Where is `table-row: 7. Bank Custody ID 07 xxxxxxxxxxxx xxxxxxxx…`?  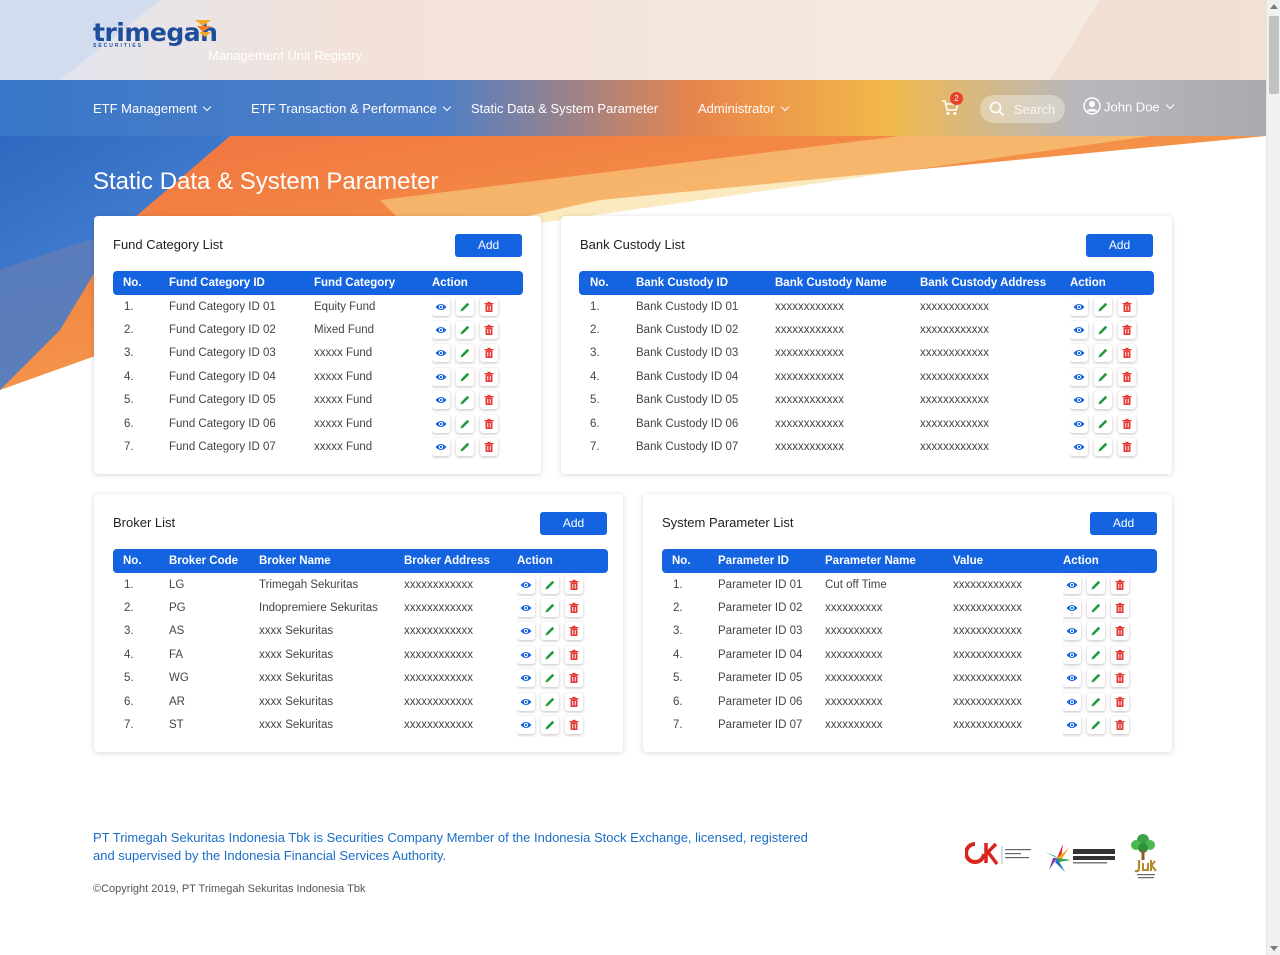 table-row: 7. Bank Custody ID 07 xxxxxxxxxxxx xxxxxxxx… is located at coordinates (866, 446).